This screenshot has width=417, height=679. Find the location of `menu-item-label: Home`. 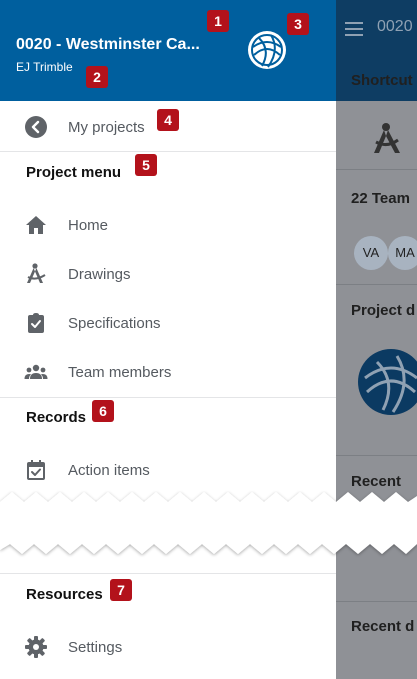

menu-item-label: Home is located at coordinates (88, 225).